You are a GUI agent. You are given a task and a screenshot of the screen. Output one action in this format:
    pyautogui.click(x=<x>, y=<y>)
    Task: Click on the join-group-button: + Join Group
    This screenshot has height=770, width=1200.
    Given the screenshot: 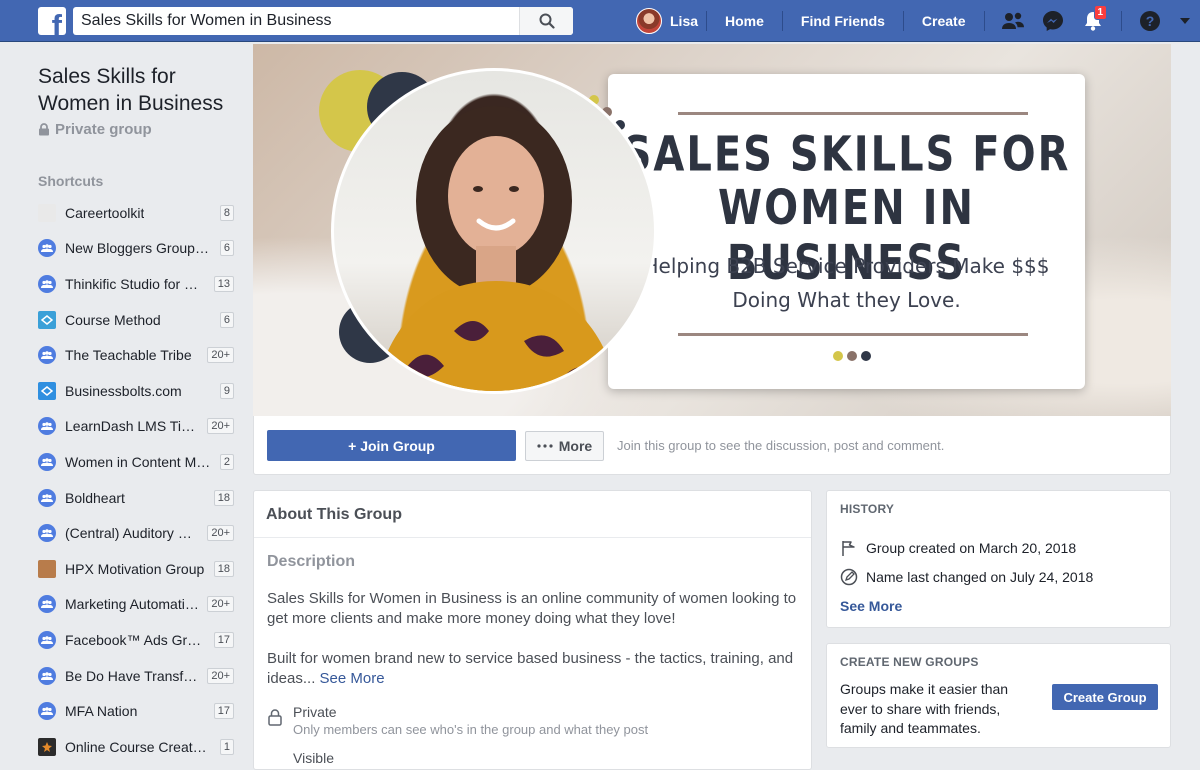 What is the action you would take?
    pyautogui.click(x=391, y=445)
    